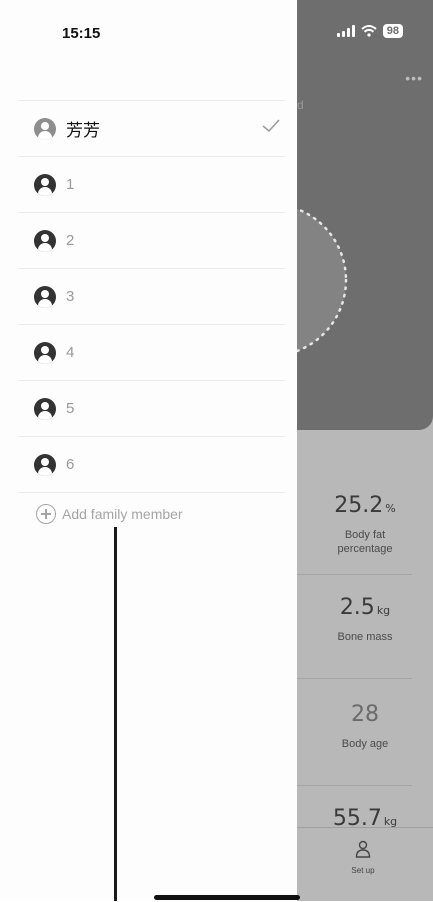 The height and width of the screenshot is (902, 433). Describe the element at coordinates (81, 33) in the screenshot. I see `status-time: 15:15` at that location.